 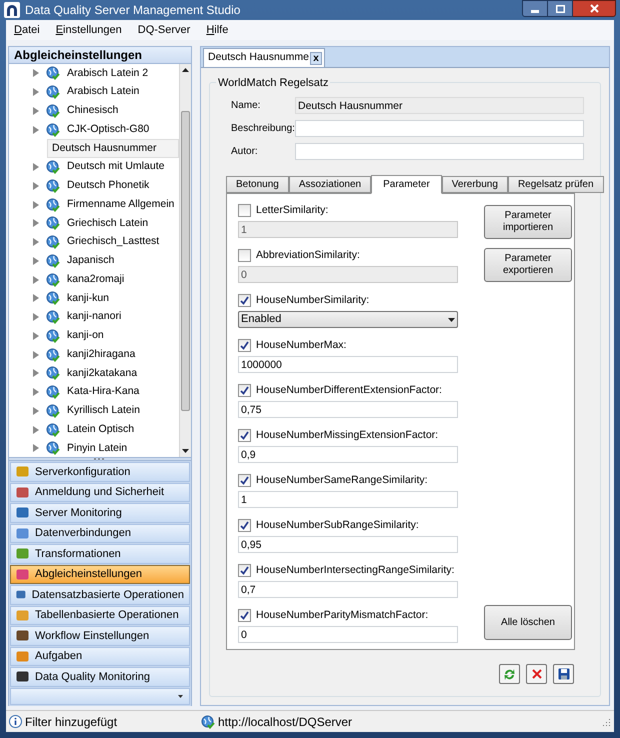 What do you see at coordinates (100, 615) in the screenshot?
I see `nav-button: Tabellenbasierte Operationen` at bounding box center [100, 615].